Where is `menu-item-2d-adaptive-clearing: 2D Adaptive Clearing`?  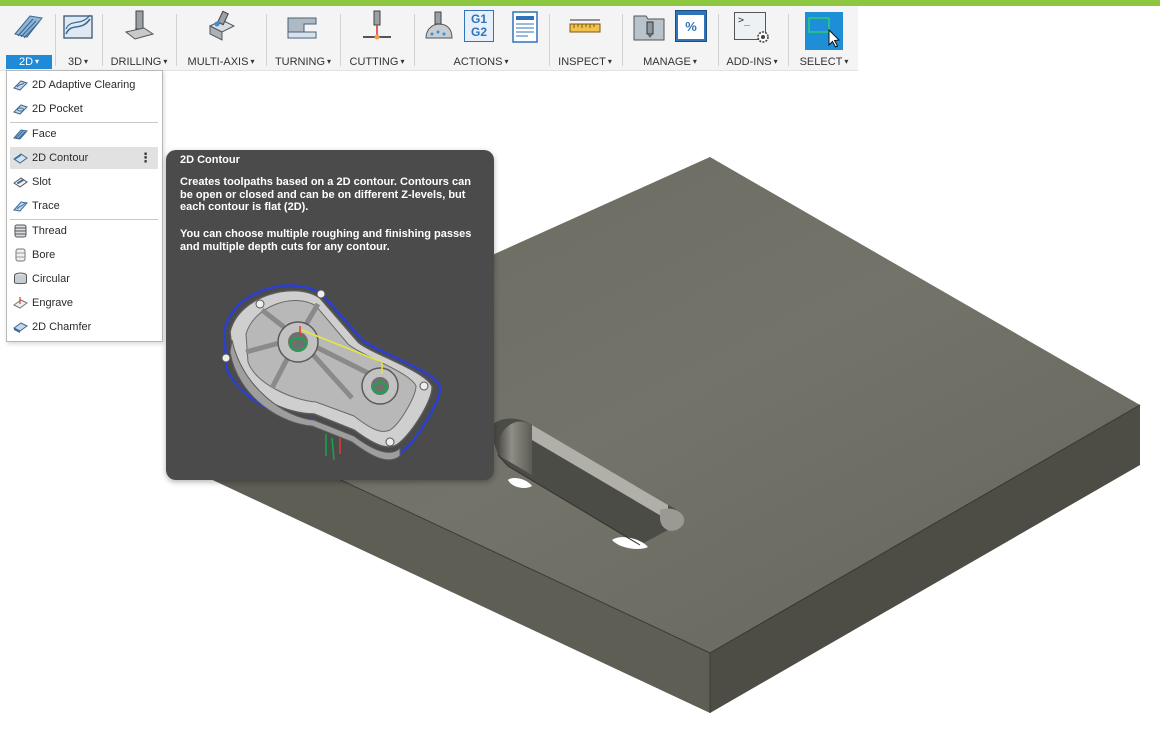
menu-item-2d-adaptive-clearing: 2D Adaptive Clearing is located at coordinates (84, 85).